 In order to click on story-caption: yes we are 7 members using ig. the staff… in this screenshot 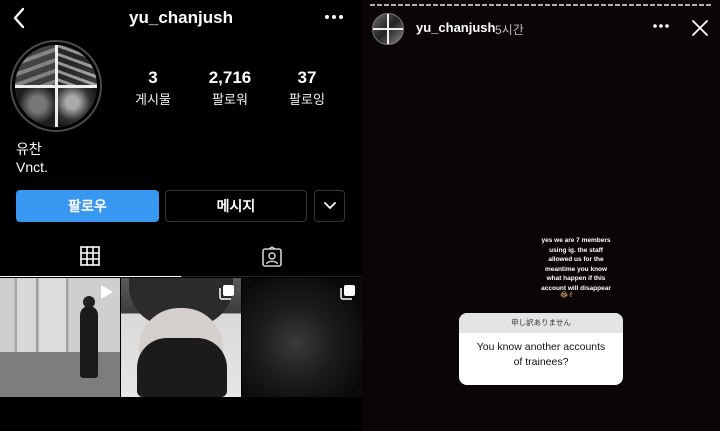, I will do `click(576, 264)`.